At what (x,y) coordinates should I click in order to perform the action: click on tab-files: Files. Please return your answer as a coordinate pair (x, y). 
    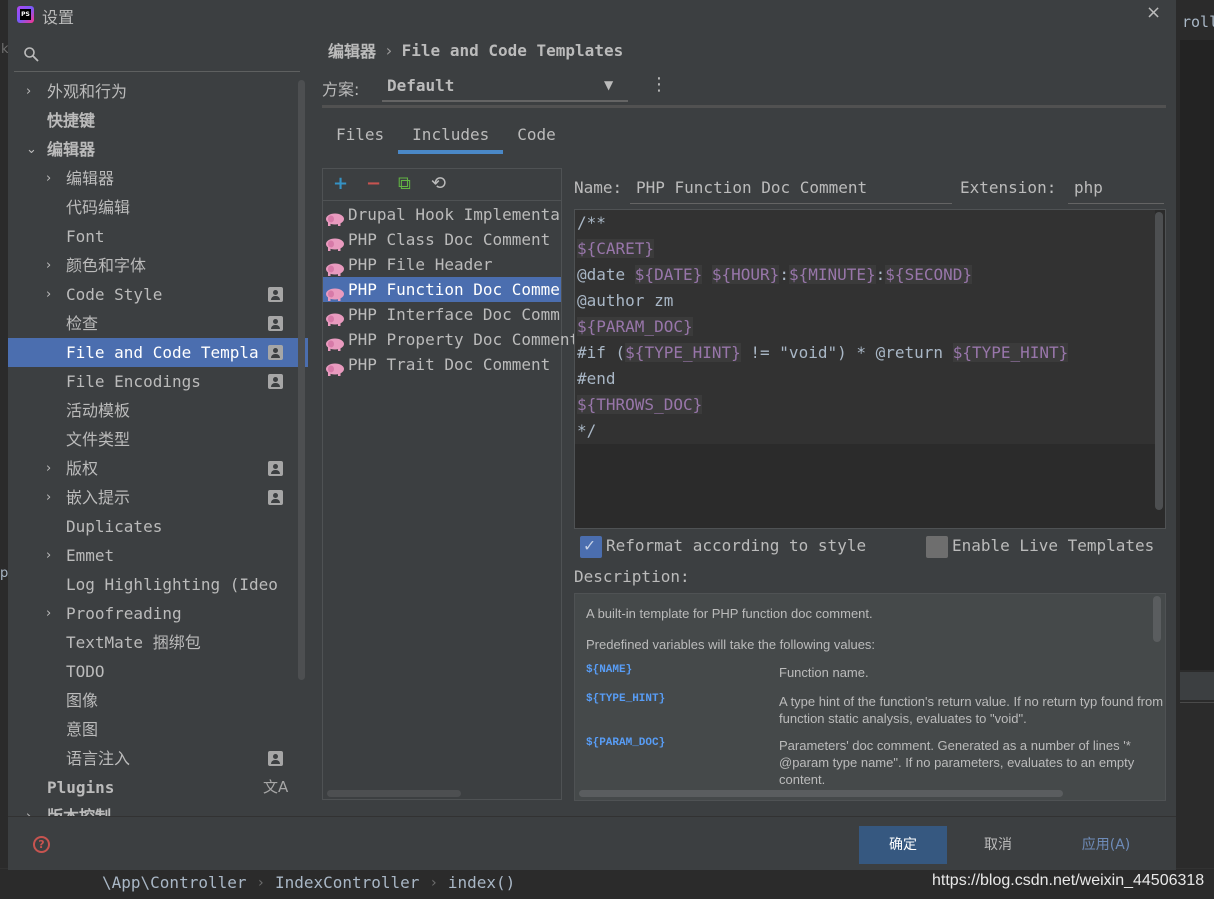
    Looking at the image, I should click on (360, 136).